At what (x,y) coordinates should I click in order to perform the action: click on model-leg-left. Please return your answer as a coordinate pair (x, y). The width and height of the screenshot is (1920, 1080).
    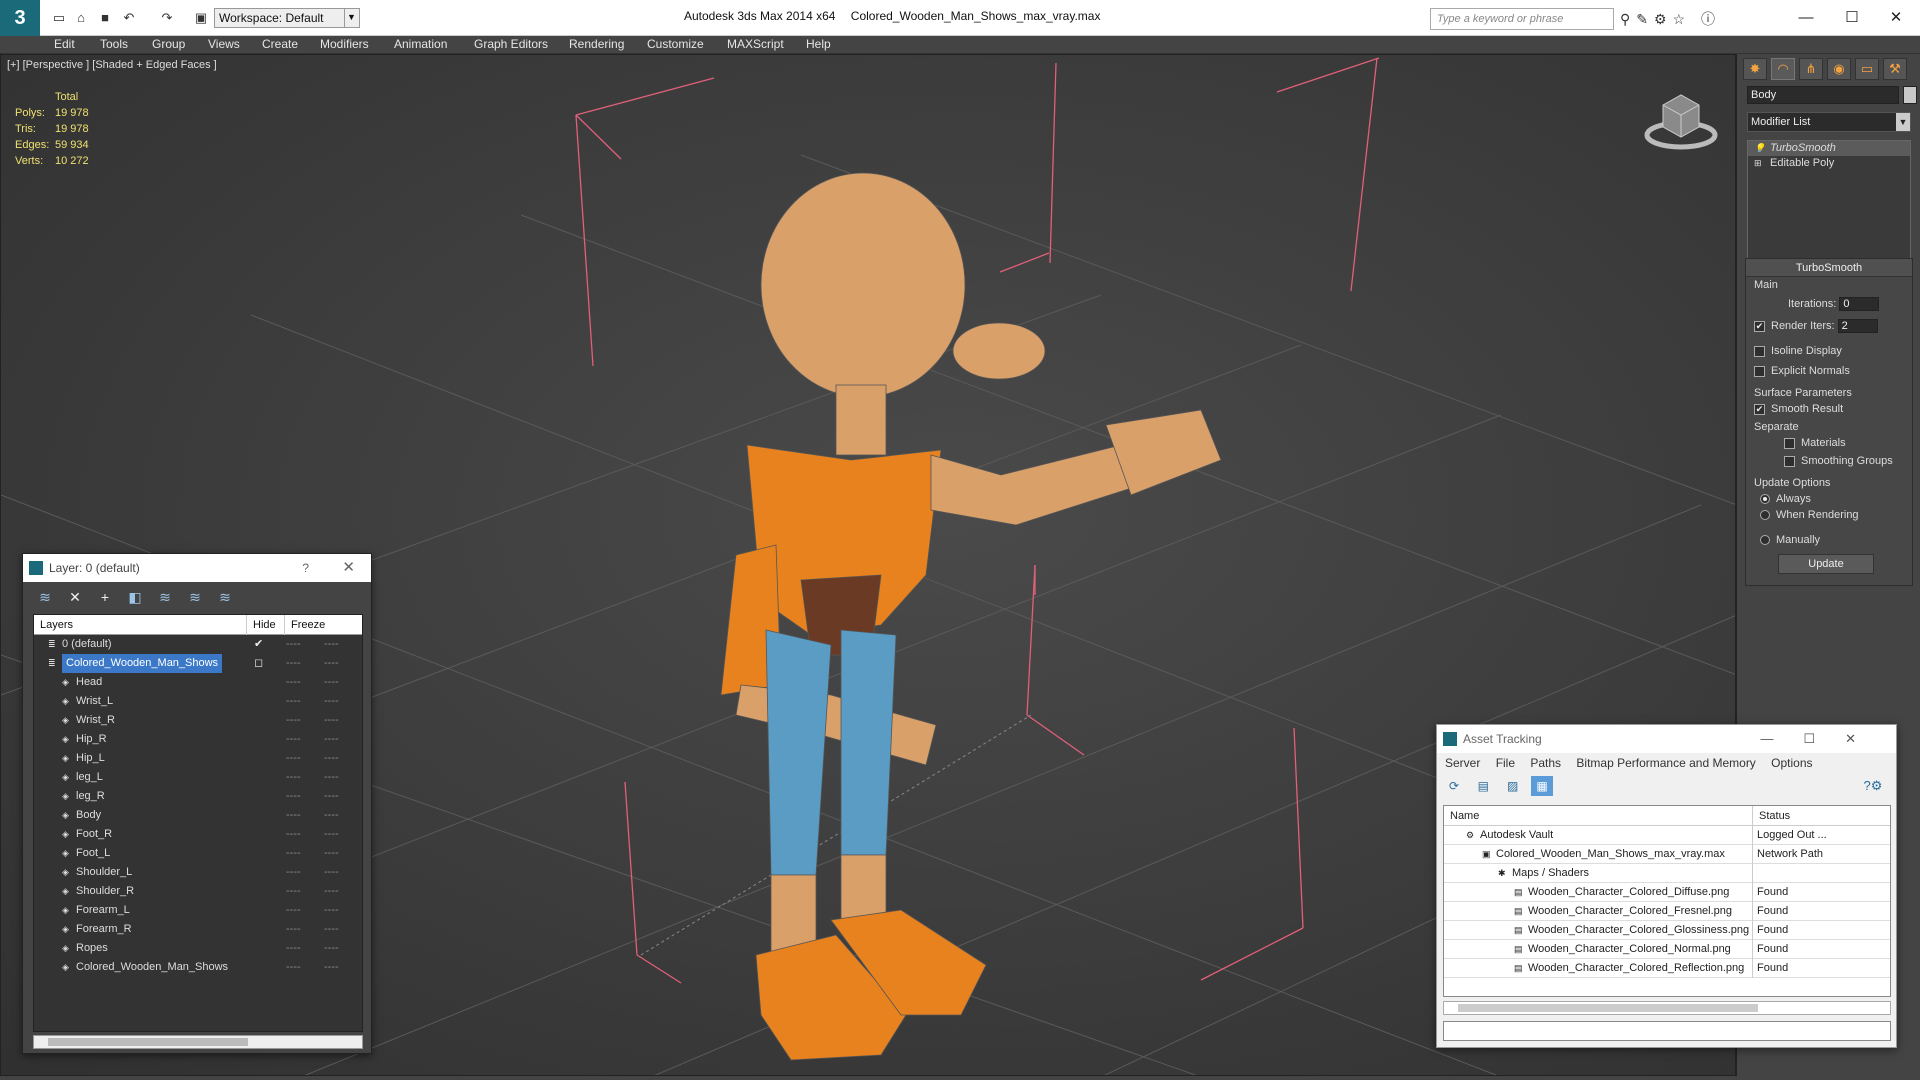
    Looking at the image, I should click on (798, 752).